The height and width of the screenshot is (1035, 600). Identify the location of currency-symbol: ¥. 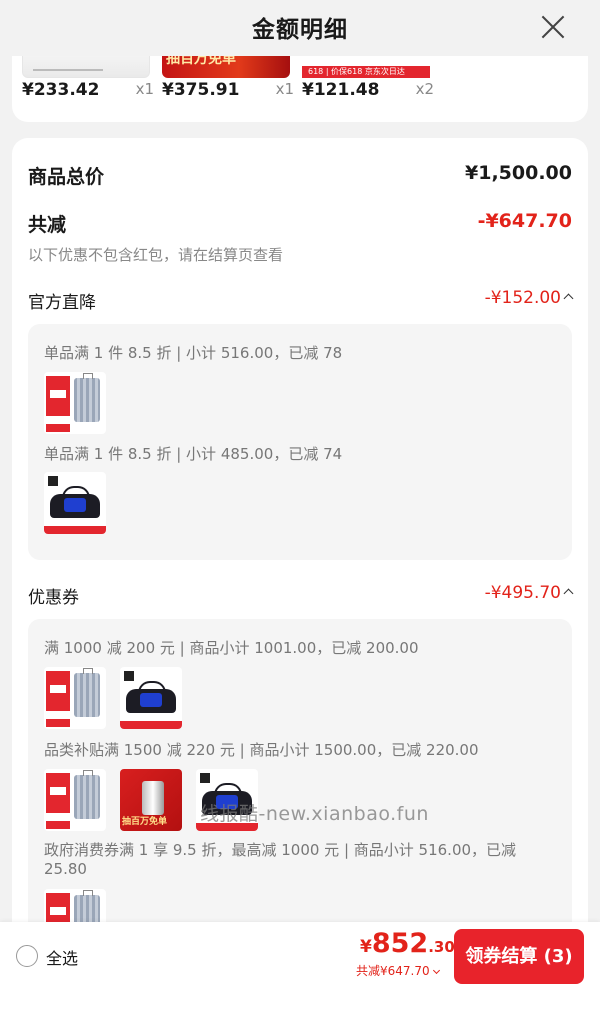
(366, 947).